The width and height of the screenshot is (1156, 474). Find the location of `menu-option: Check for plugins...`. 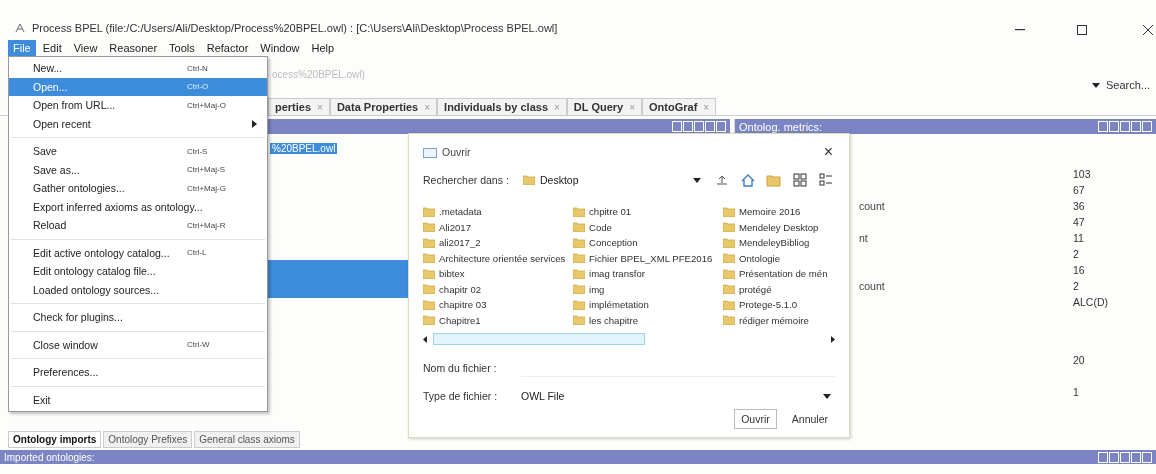

menu-option: Check for plugins... is located at coordinates (138, 317).